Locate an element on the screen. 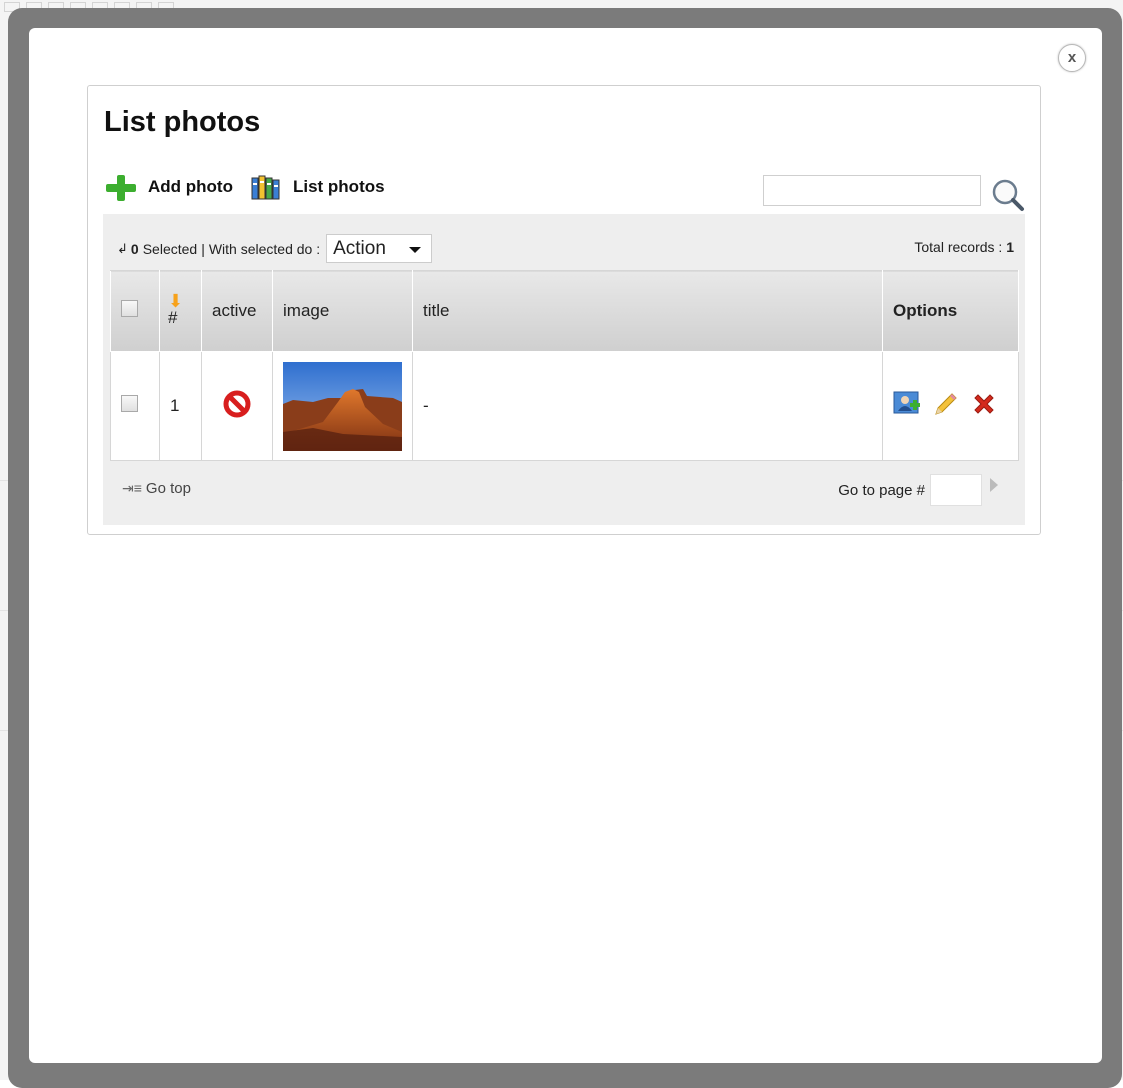  row-image-cell is located at coordinates (342, 406).